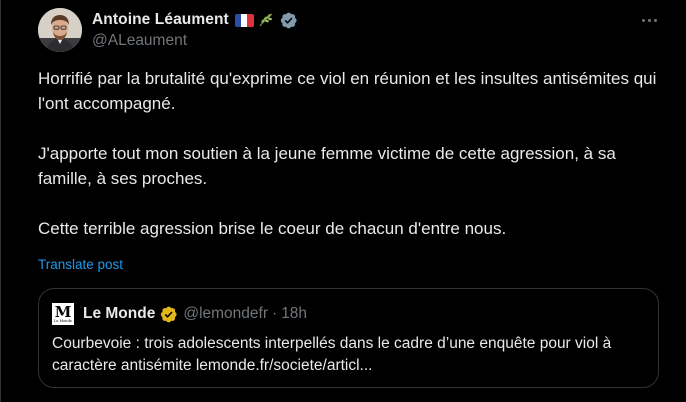 The width and height of the screenshot is (686, 402). What do you see at coordinates (179, 314) in the screenshot?
I see `quoted-tweet-header: M Le Monde Le Monde @lemondefr · 18h` at bounding box center [179, 314].